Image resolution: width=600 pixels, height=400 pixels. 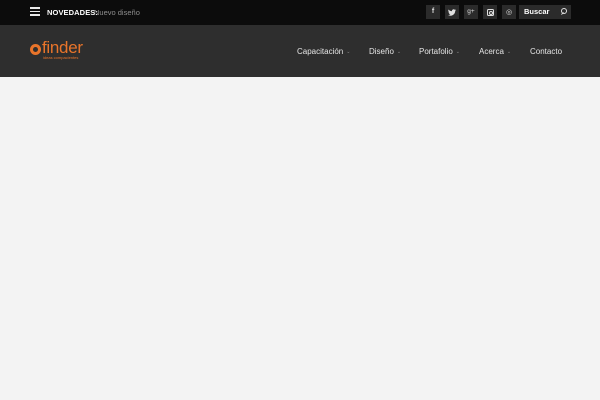 What do you see at coordinates (73, 12) in the screenshot?
I see `news-ticker-label: NOVEDADES:` at bounding box center [73, 12].